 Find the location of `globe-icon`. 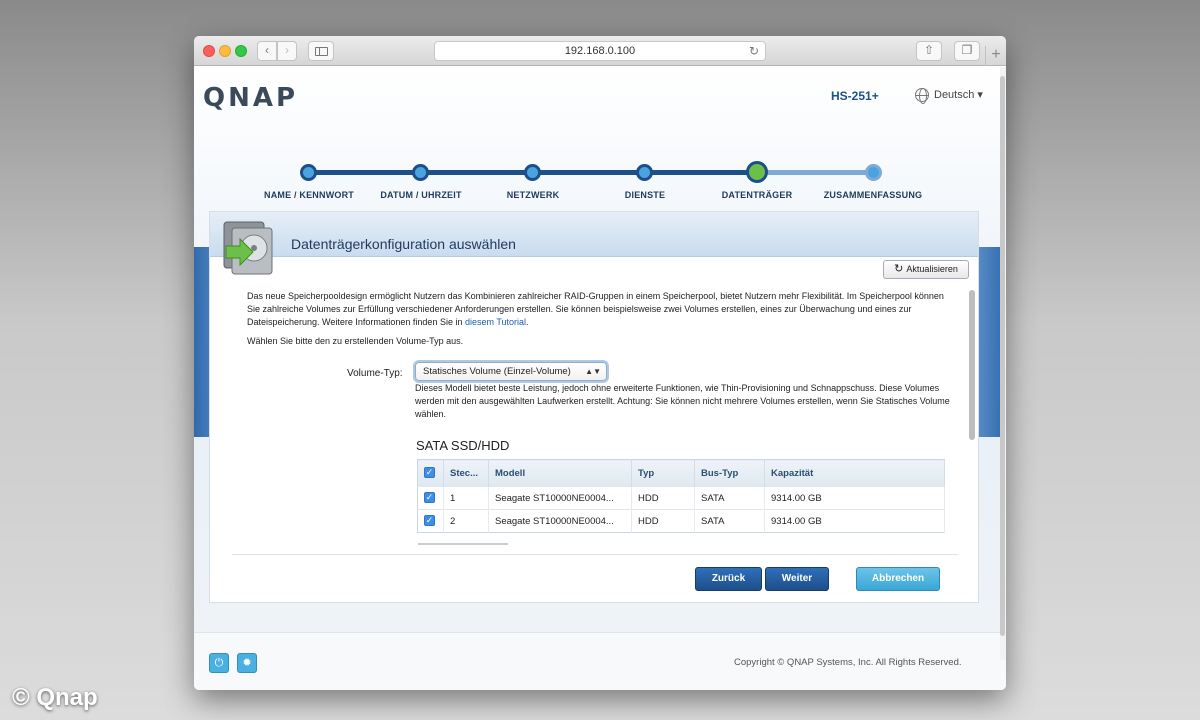

globe-icon is located at coordinates (922, 96).